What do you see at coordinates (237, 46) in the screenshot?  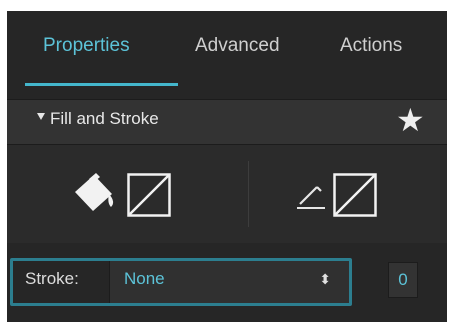 I see `tab-advanced: Advanced` at bounding box center [237, 46].